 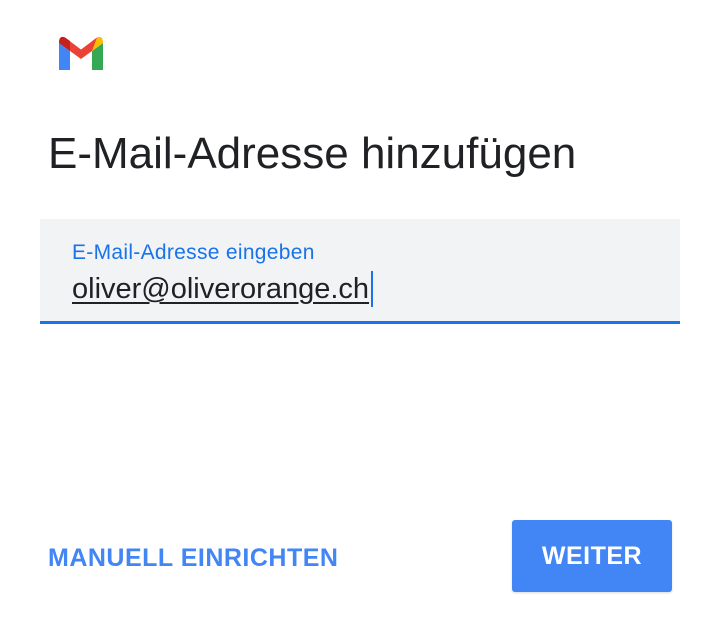 I want to click on email-field-label: E-Mail-Adresse eingeben, so click(x=193, y=252).